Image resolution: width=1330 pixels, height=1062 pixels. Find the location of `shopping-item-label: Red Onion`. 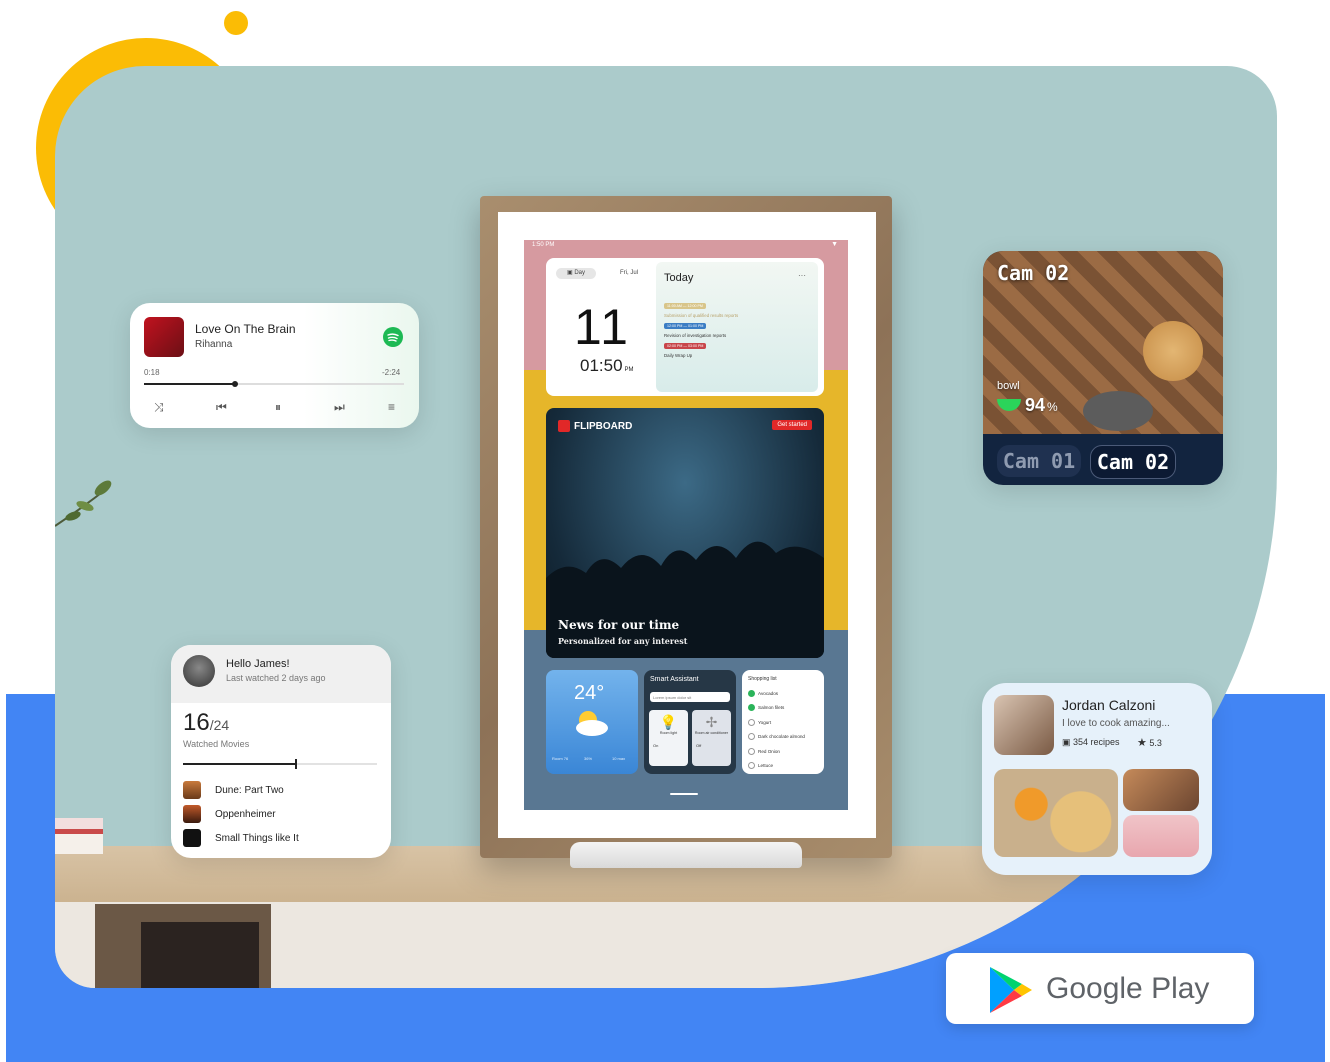

shopping-item-label: Red Onion is located at coordinates (769, 751).